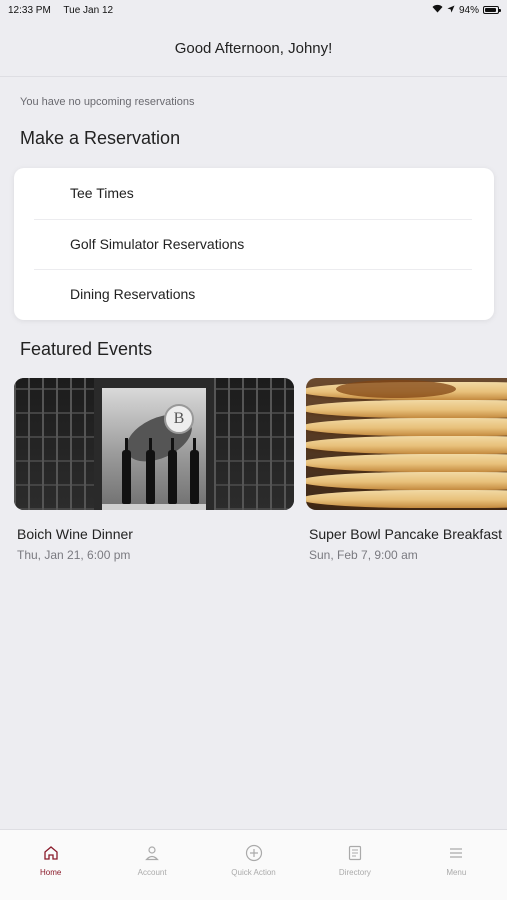 The width and height of the screenshot is (507, 900). I want to click on bottom-tab-bar: Home Account Quick Action Directory Menu, so click(253, 864).